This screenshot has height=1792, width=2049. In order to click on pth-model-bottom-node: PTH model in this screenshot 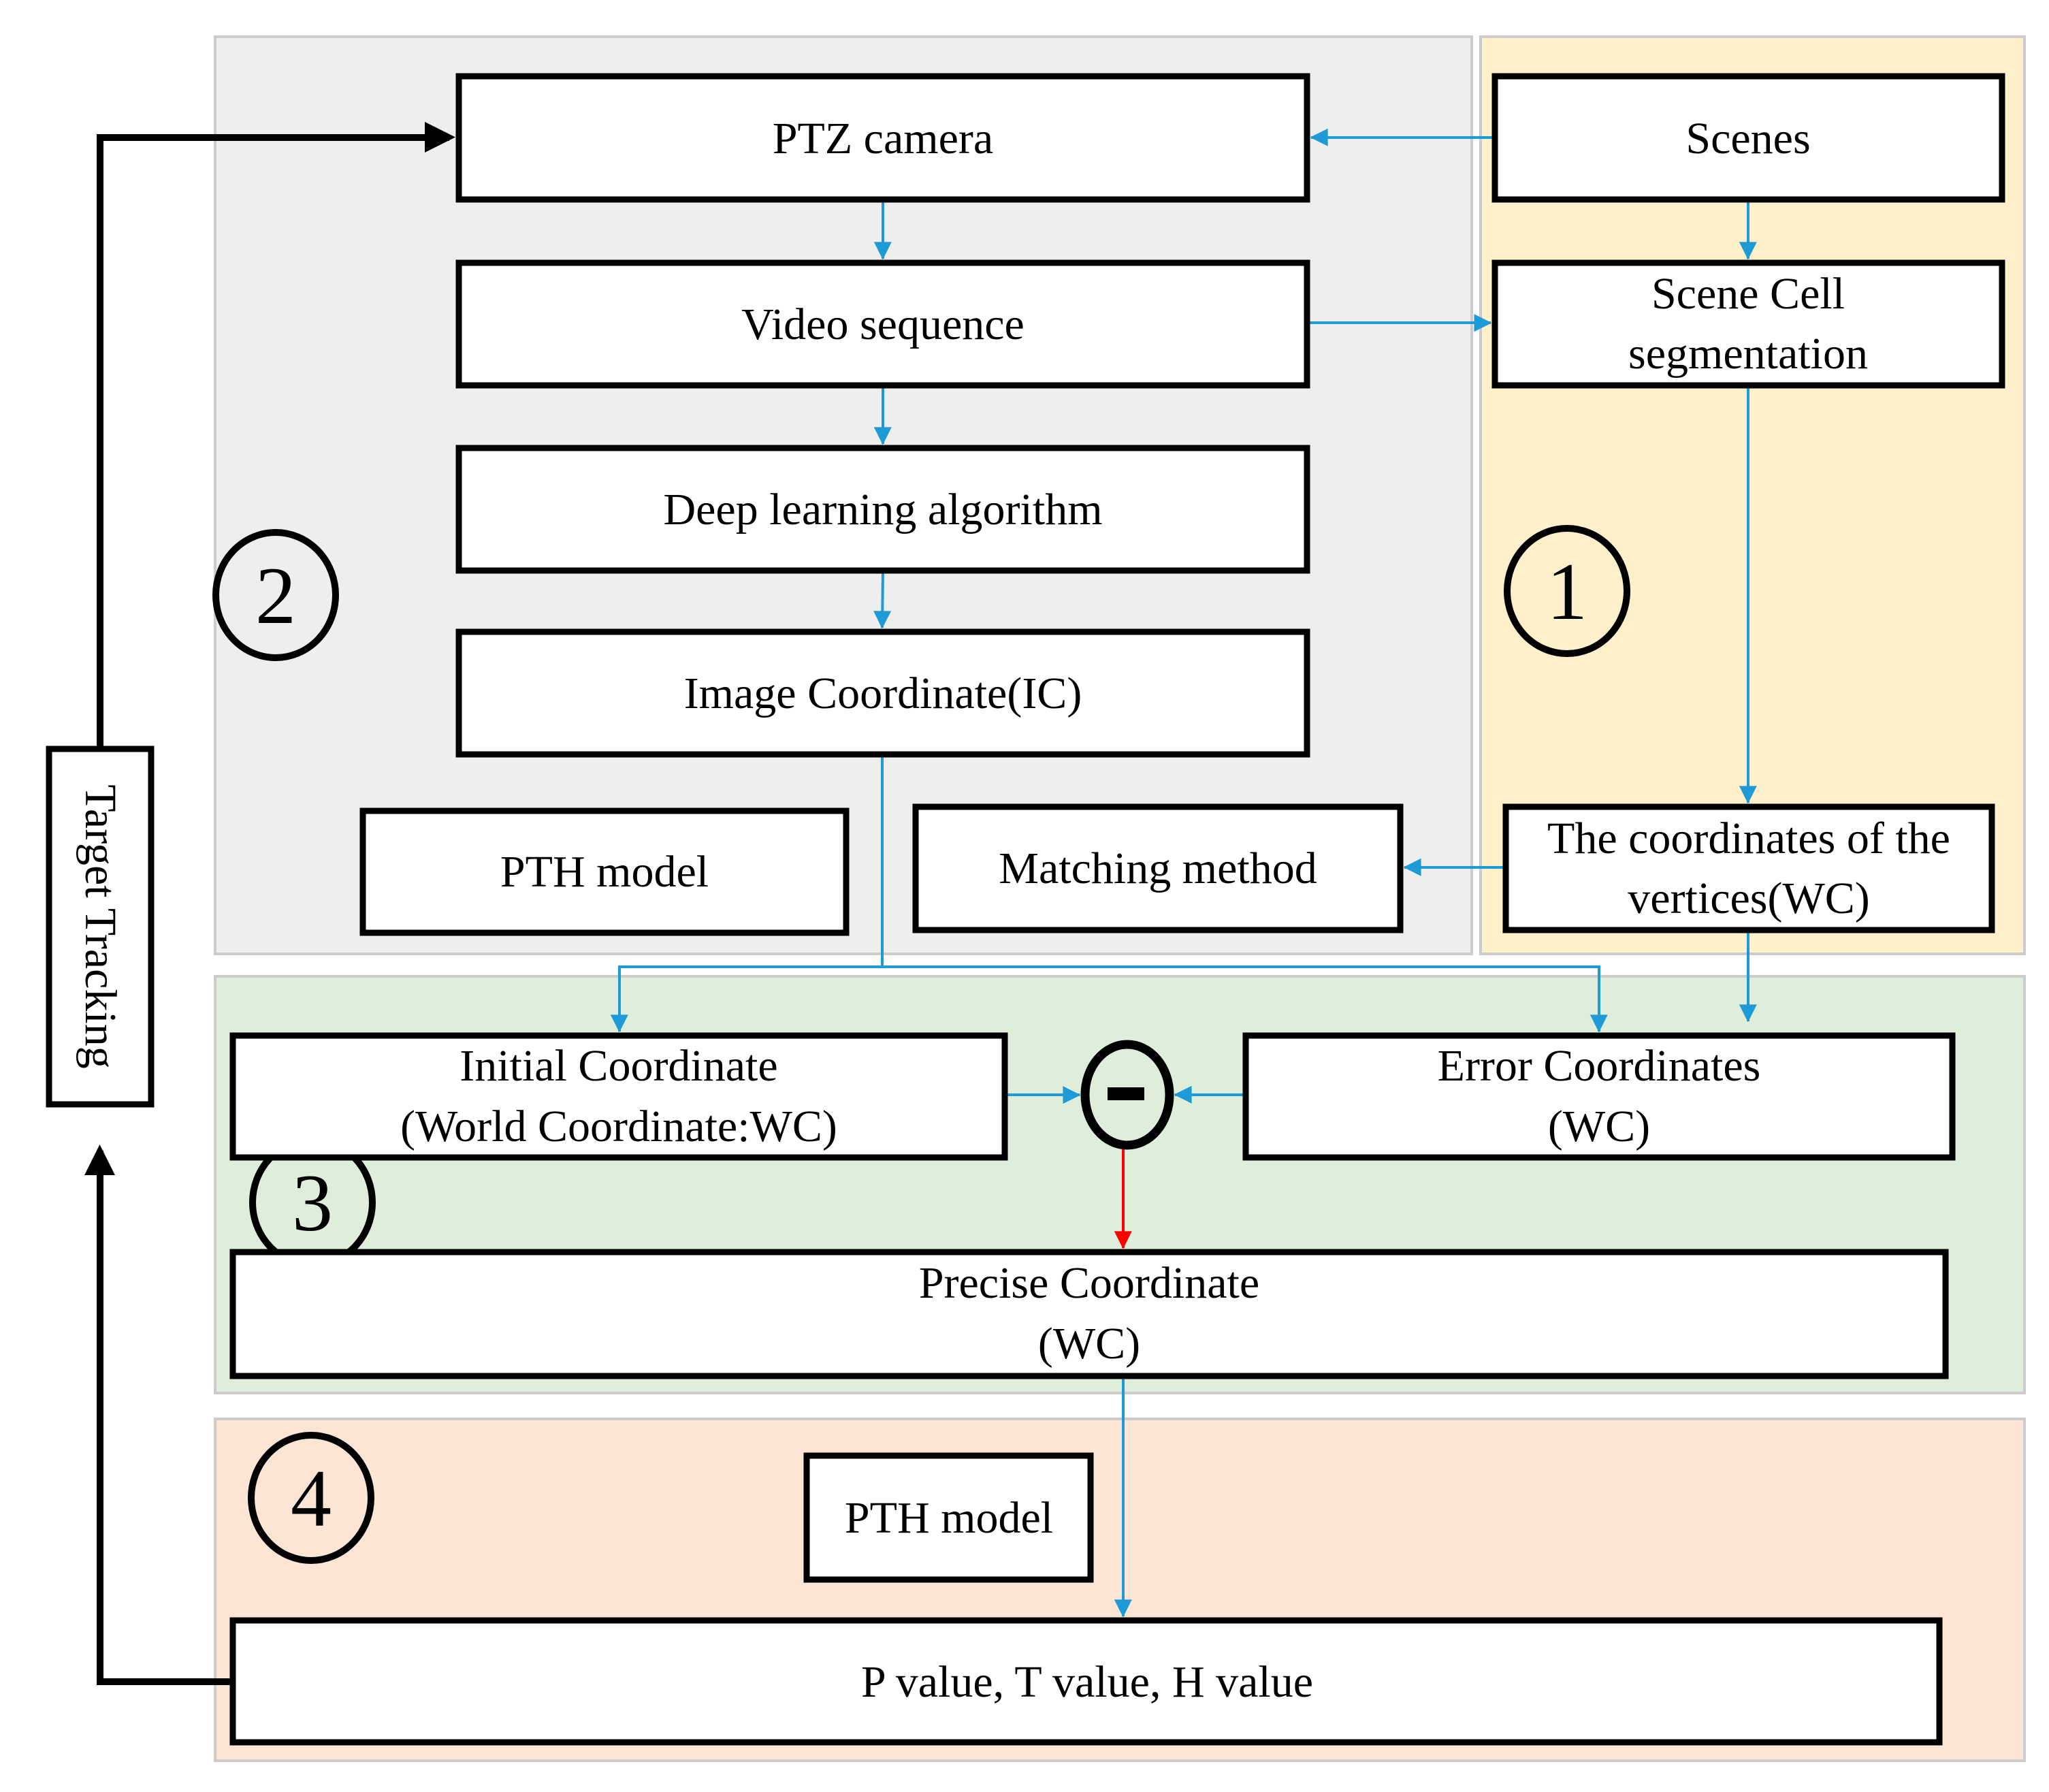, I will do `click(948, 1517)`.